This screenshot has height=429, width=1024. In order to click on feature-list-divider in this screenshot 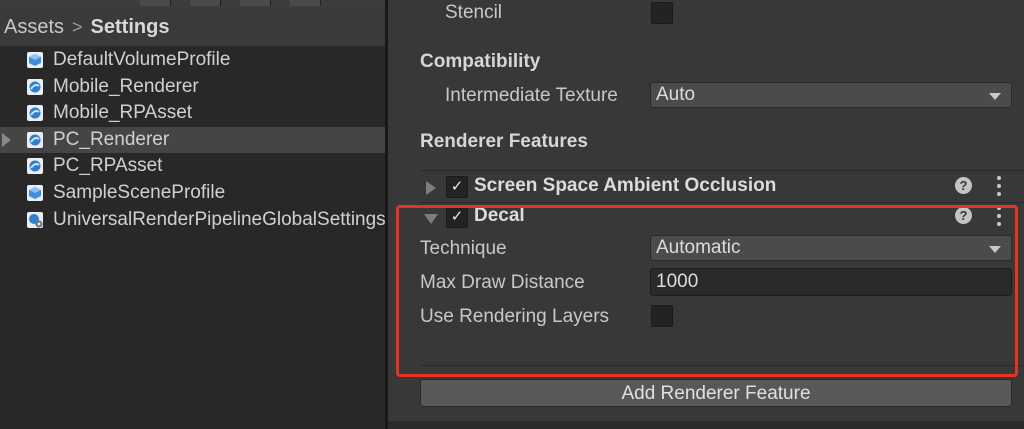, I will do `click(722, 170)`.